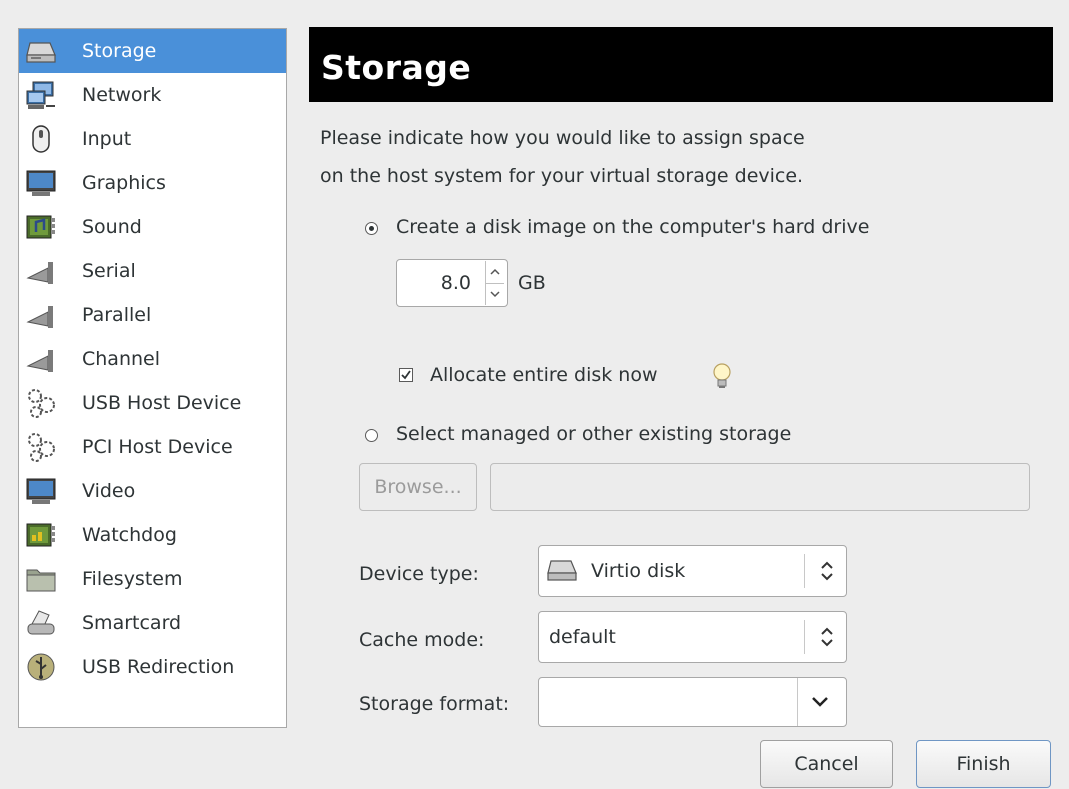  I want to click on sidebar-item-label: Storage, so click(119, 51).